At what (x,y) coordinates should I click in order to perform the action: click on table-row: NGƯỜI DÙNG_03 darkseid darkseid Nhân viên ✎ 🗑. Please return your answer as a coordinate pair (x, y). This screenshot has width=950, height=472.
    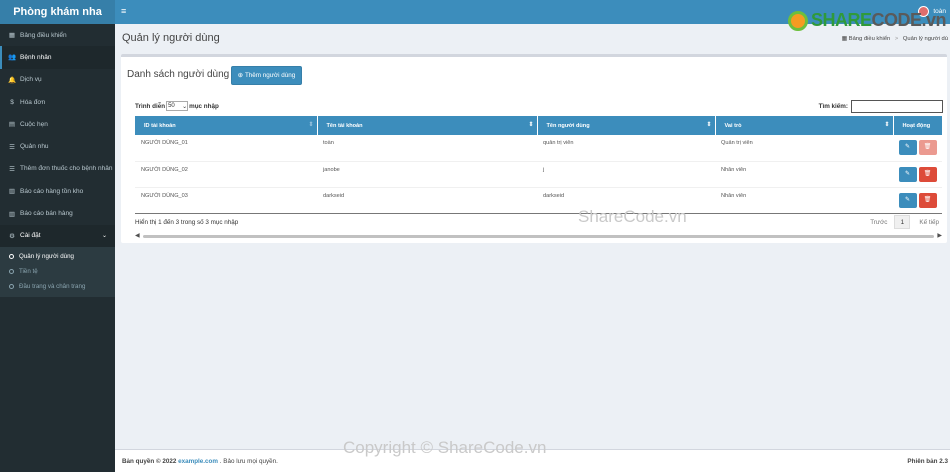
    Looking at the image, I should click on (538, 200).